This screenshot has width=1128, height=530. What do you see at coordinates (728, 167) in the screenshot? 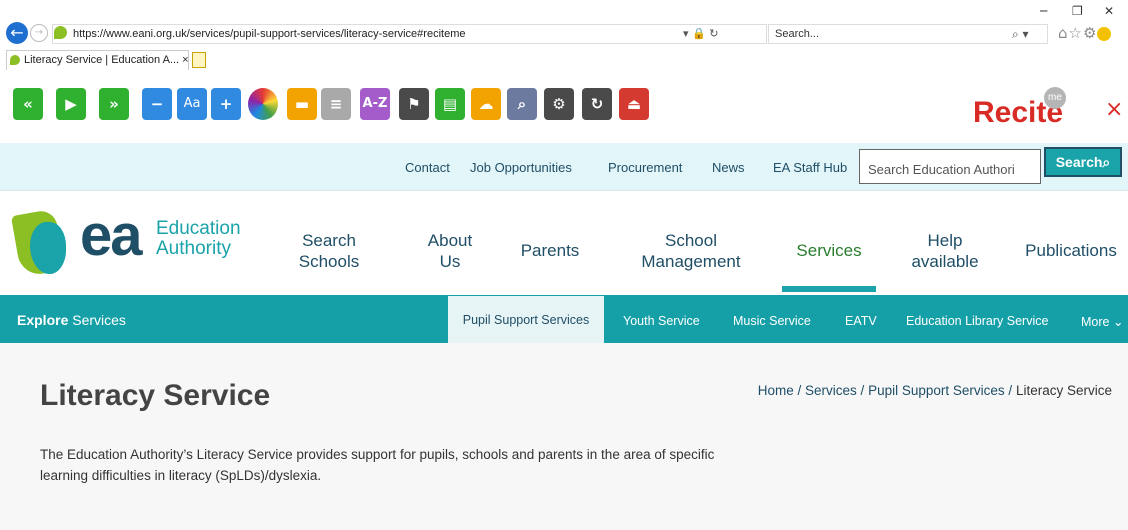
I see `utility-link-news: News` at bounding box center [728, 167].